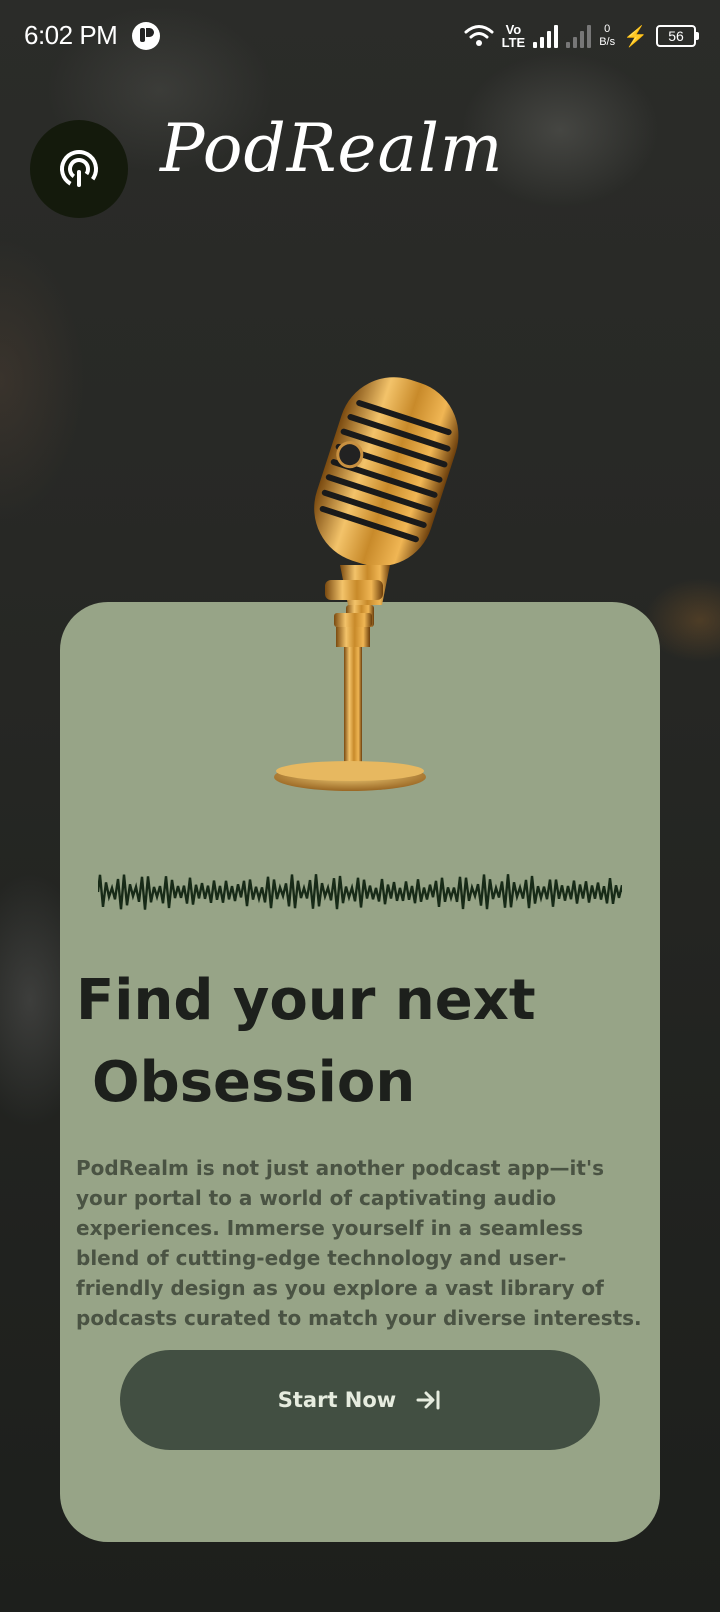  I want to click on net-speed-unit: B/s, so click(607, 42).